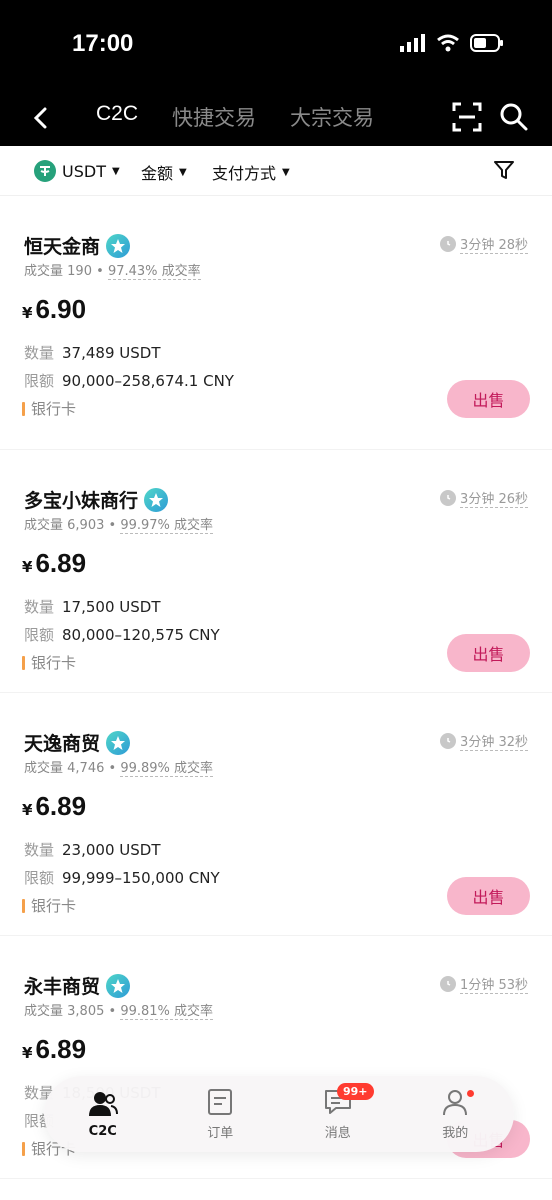  What do you see at coordinates (148, 381) in the screenshot?
I see `limit-value: 90,000–258,674.1 CNY` at bounding box center [148, 381].